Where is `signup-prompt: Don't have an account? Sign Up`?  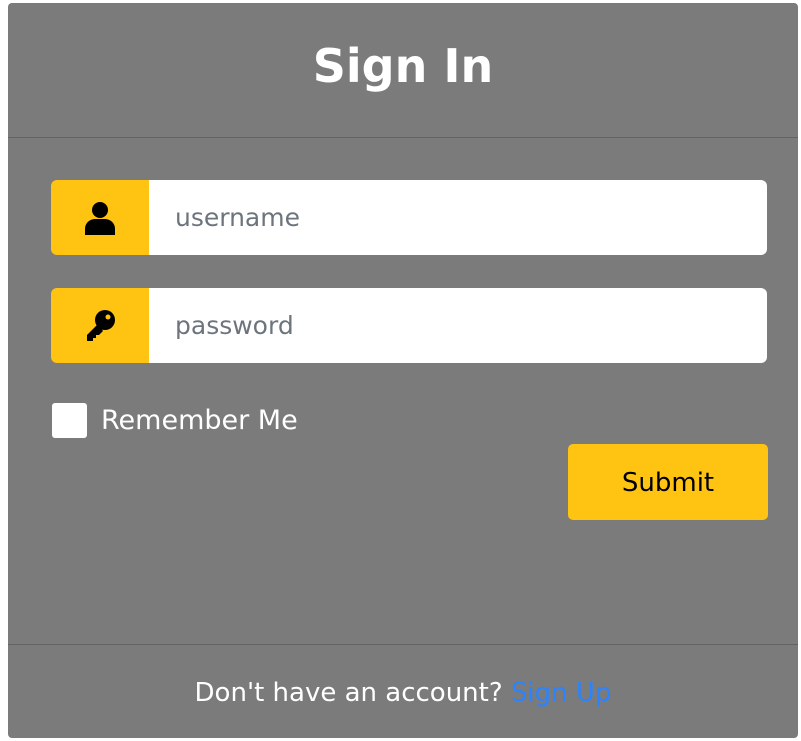
signup-prompt: Don't have an account? Sign Up is located at coordinates (403, 693).